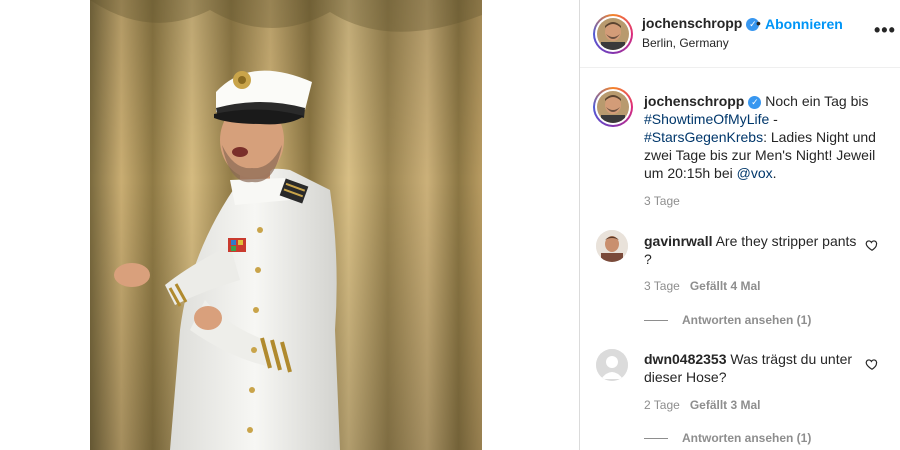 This screenshot has width=900, height=450. Describe the element at coordinates (703, 137) in the screenshot. I see `hashtag-link: #StarsGegenKrebs` at that location.